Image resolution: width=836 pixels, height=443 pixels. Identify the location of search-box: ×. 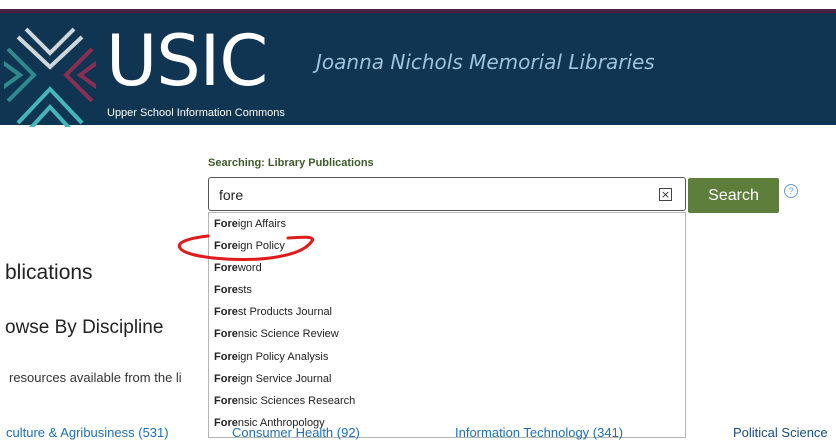
(447, 194).